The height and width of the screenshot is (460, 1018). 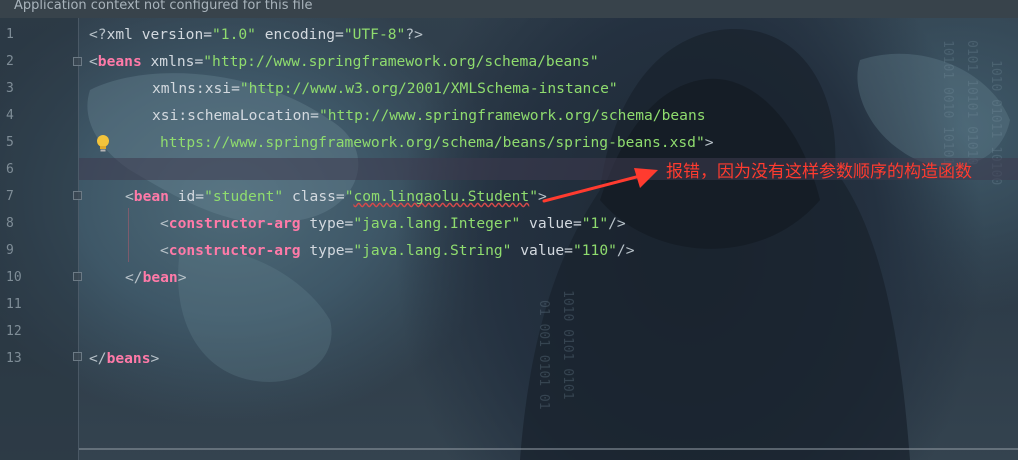 I want to click on line-number: 13, so click(x=14, y=358).